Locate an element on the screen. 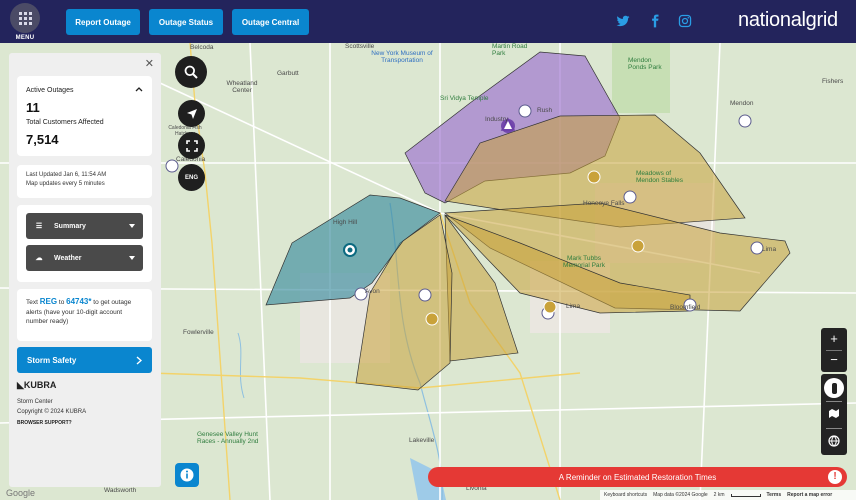 Image resolution: width=856 pixels, height=500 pixels. cloud-icon: ☁ is located at coordinates (39, 258).